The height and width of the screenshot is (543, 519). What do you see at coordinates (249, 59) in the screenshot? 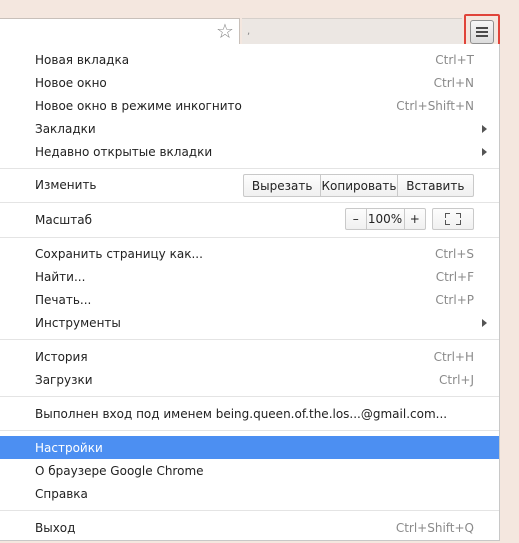
I see `menu-item-new-tab: Новая вкладка Ctrl+T` at bounding box center [249, 59].